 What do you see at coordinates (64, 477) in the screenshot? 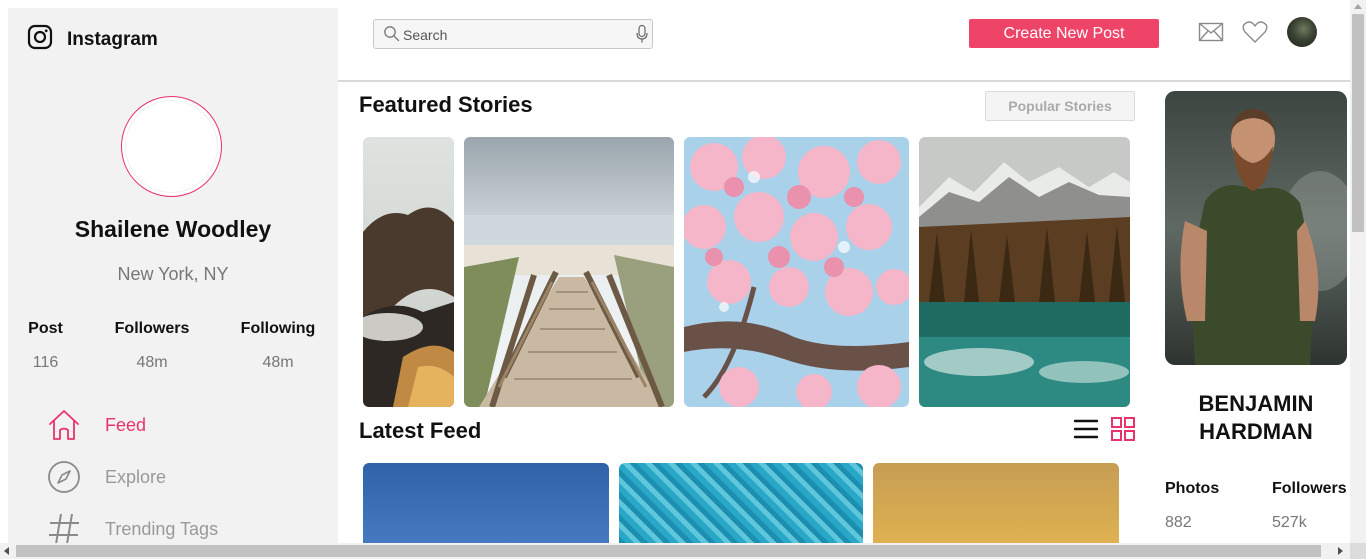
I see `compass-icon` at bounding box center [64, 477].